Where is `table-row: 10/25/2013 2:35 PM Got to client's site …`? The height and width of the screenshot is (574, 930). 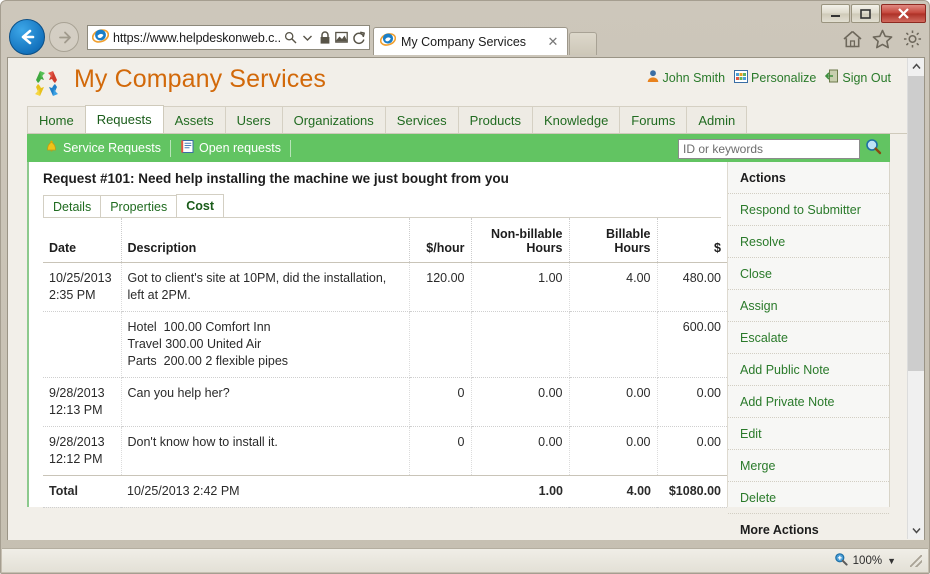 table-row: 10/25/2013 2:35 PM Got to client's site … is located at coordinates (385, 287).